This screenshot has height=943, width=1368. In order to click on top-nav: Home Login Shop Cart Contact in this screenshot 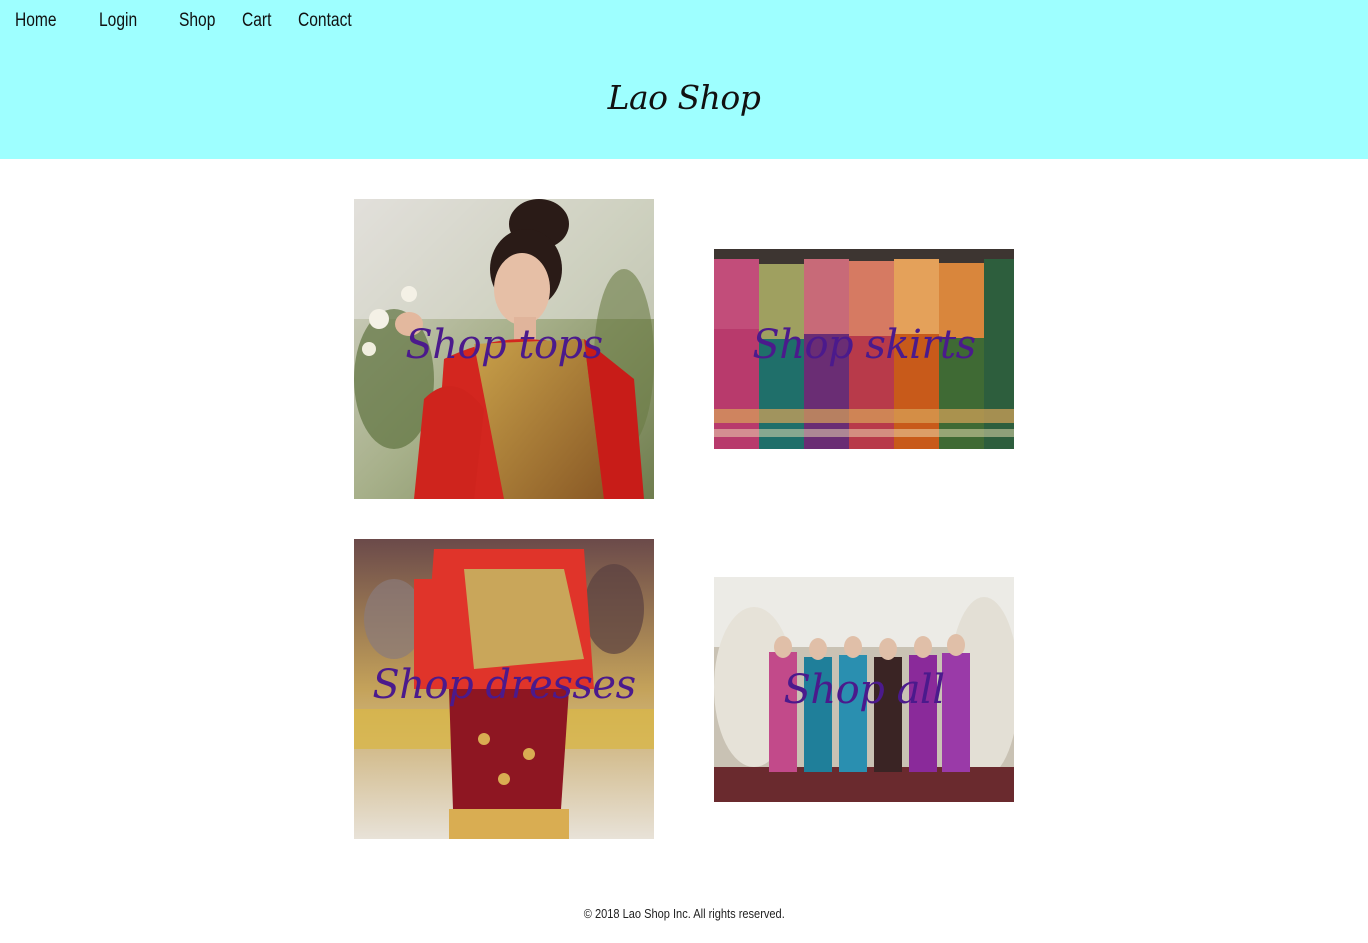, I will do `click(300, 23)`.